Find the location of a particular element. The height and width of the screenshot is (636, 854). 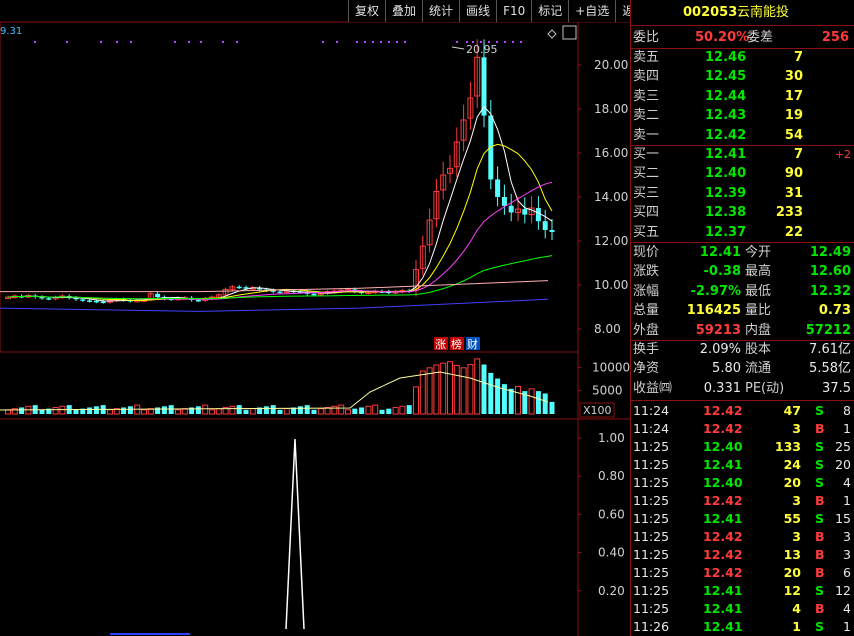

indicator-line is located at coordinates (295, 534).